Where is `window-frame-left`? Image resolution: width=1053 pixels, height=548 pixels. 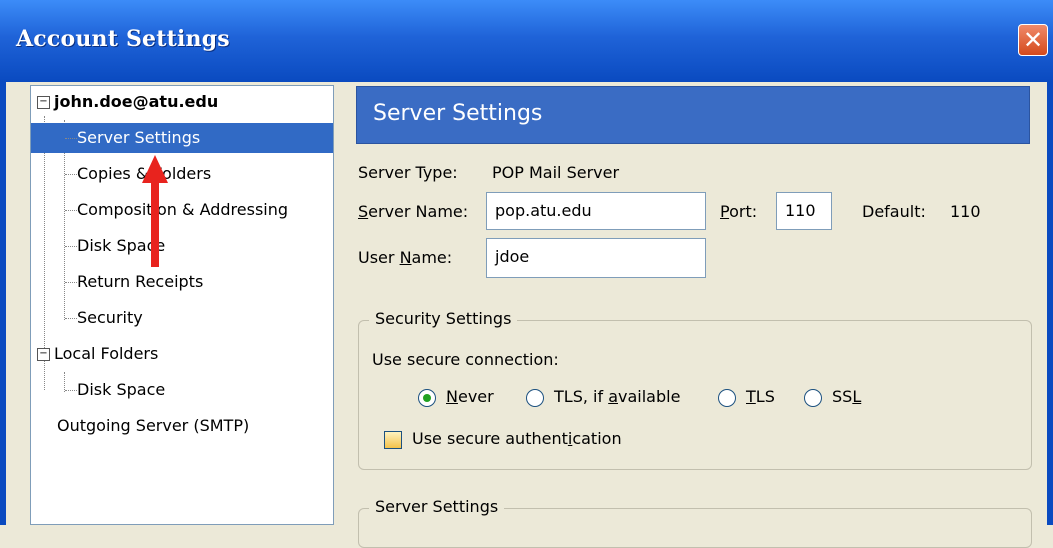
window-frame-left is located at coordinates (3, 303).